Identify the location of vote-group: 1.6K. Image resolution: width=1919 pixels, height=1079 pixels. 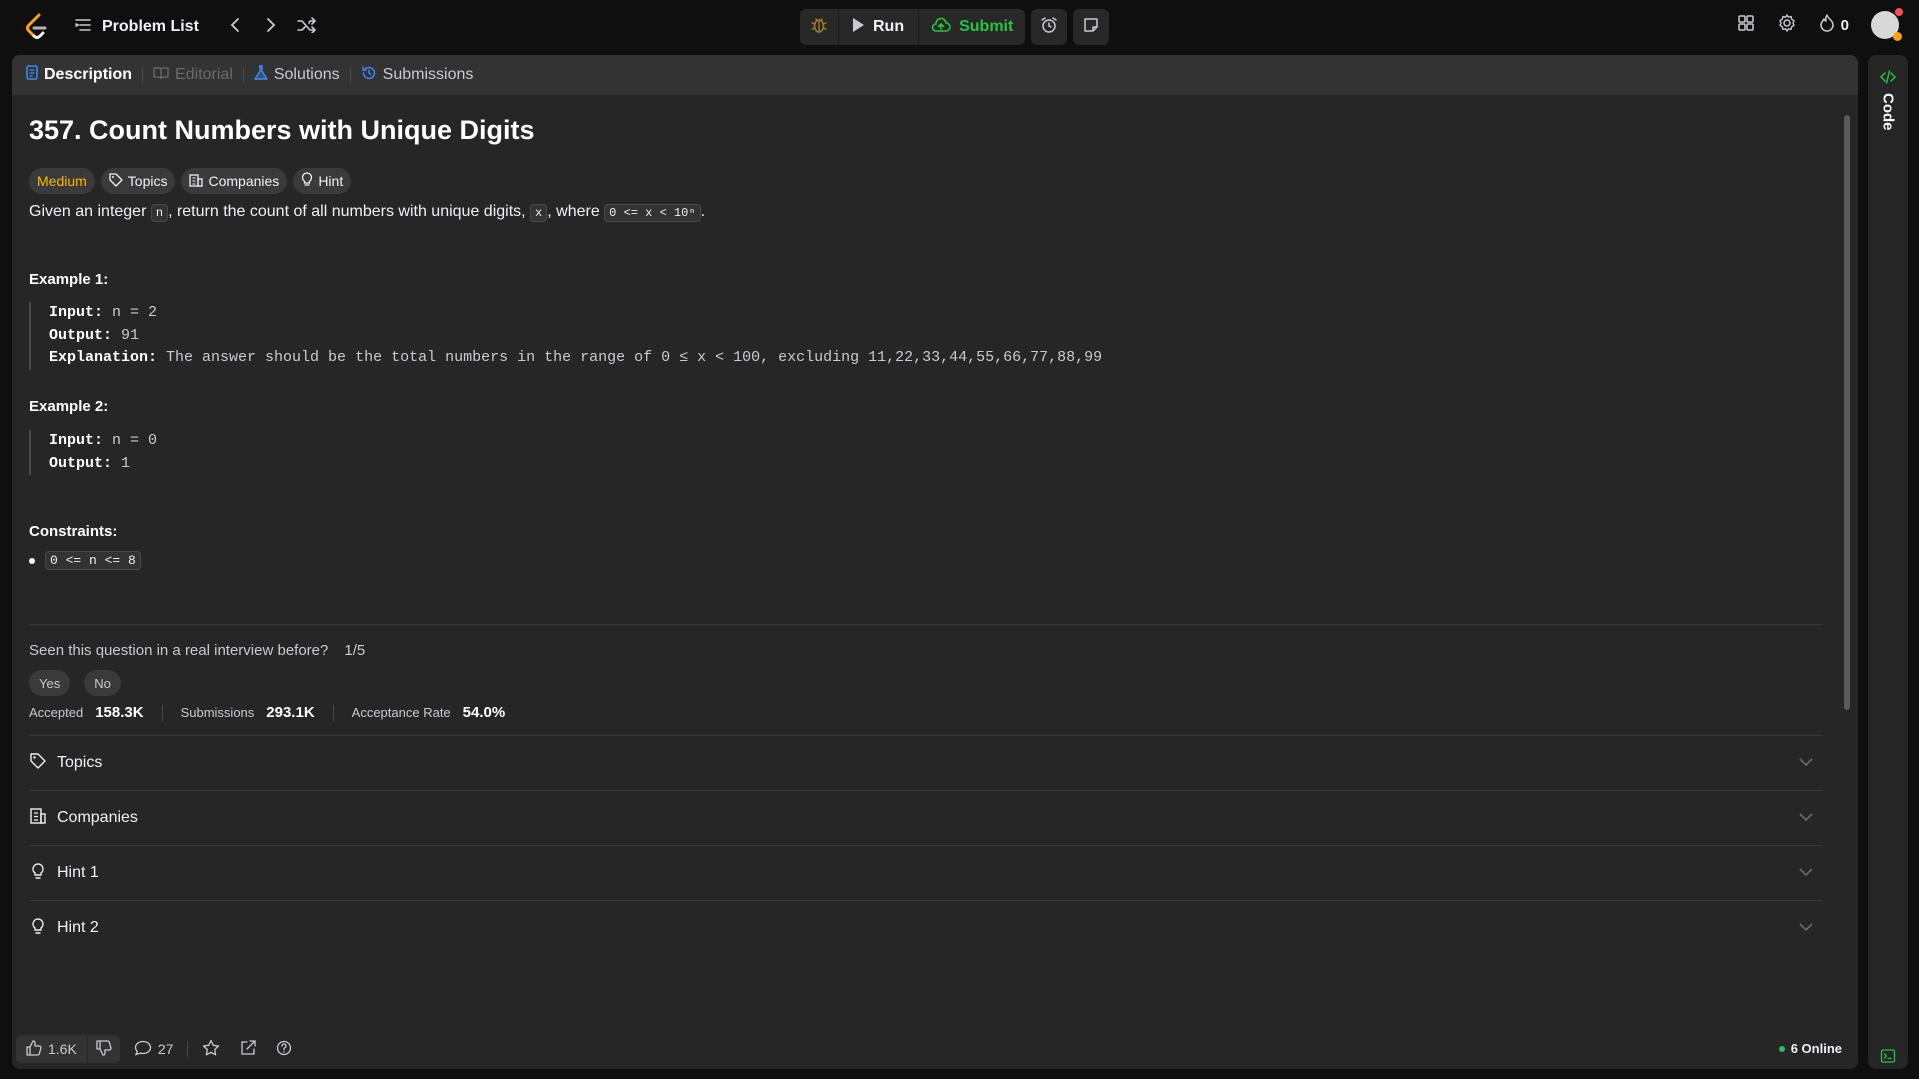
(68, 1049).